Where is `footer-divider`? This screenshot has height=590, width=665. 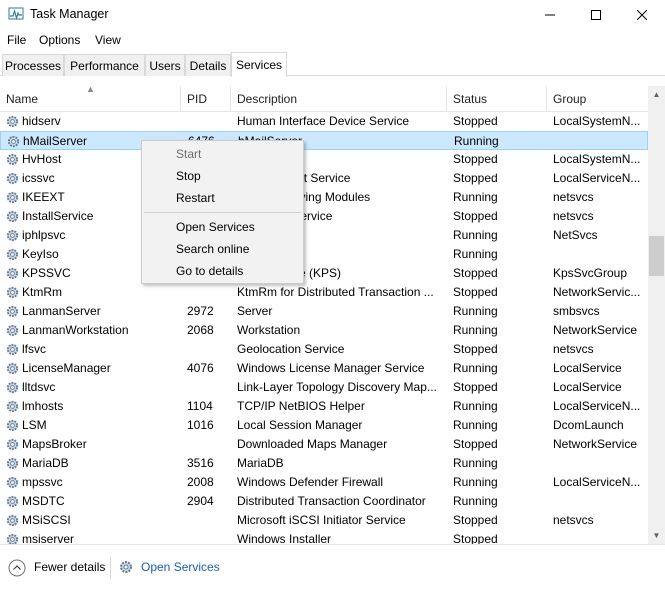 footer-divider is located at coordinates (110, 568).